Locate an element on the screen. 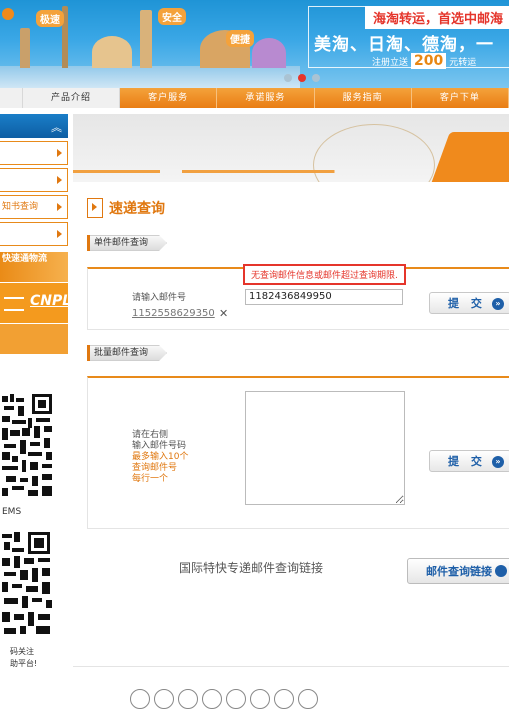 This screenshot has width=509, height=709. banner-ground is located at coordinates (150, 77).